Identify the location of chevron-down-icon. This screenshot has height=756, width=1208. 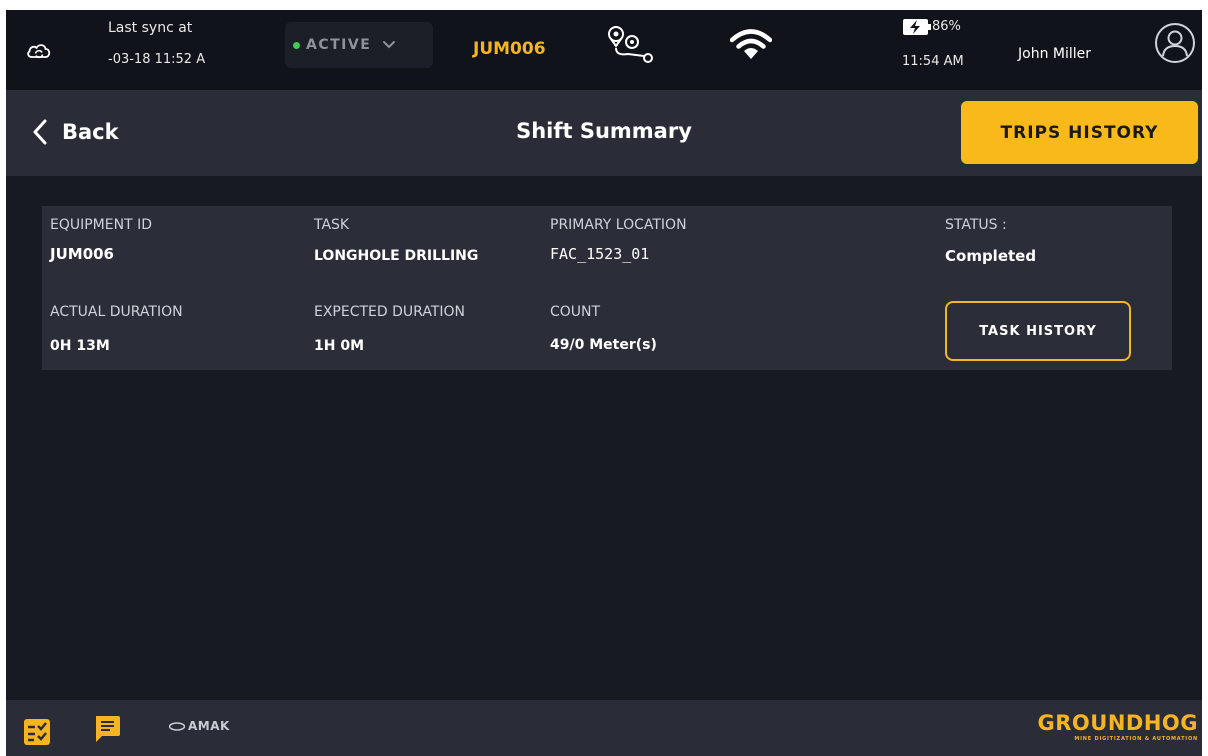
(389, 45).